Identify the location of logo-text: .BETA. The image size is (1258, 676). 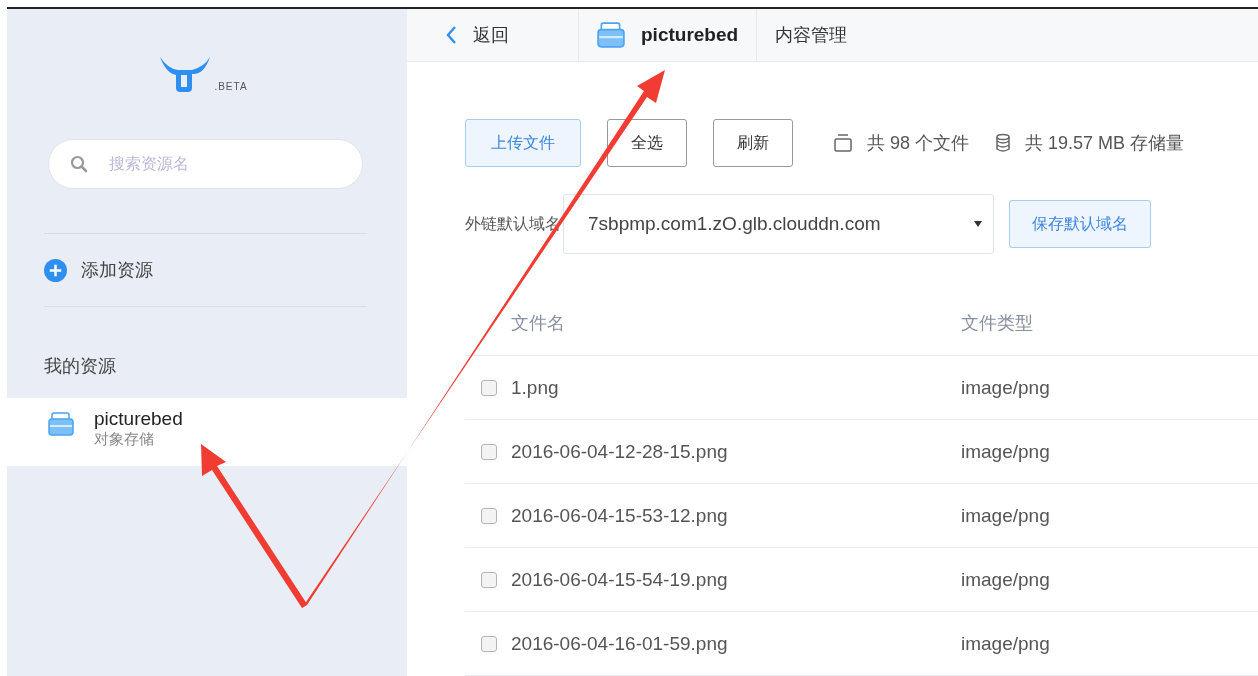
(231, 86).